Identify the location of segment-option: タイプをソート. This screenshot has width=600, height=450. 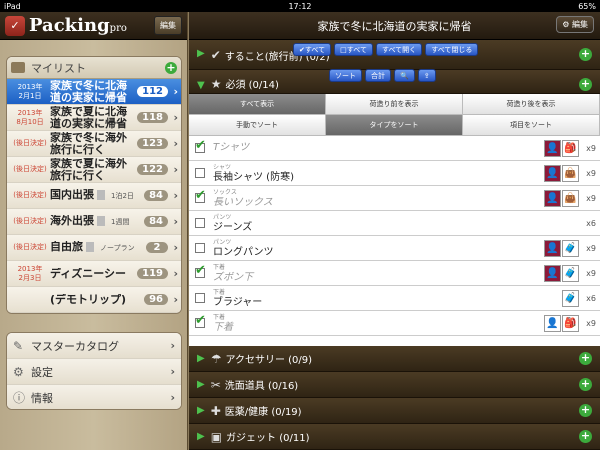
(394, 125).